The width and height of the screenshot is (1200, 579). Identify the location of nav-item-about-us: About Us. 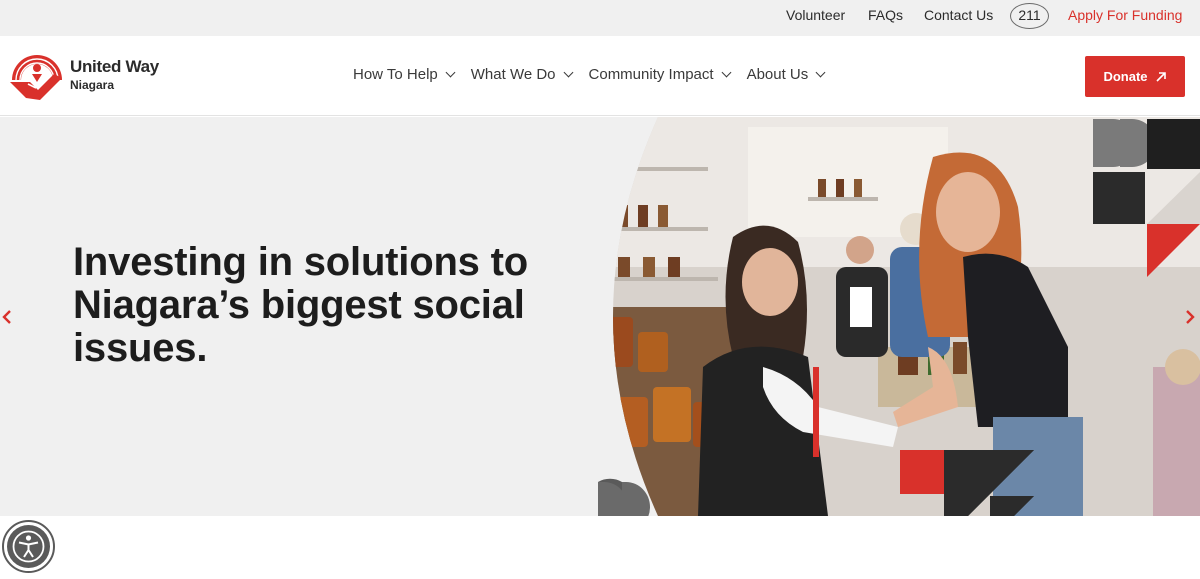
(786, 74).